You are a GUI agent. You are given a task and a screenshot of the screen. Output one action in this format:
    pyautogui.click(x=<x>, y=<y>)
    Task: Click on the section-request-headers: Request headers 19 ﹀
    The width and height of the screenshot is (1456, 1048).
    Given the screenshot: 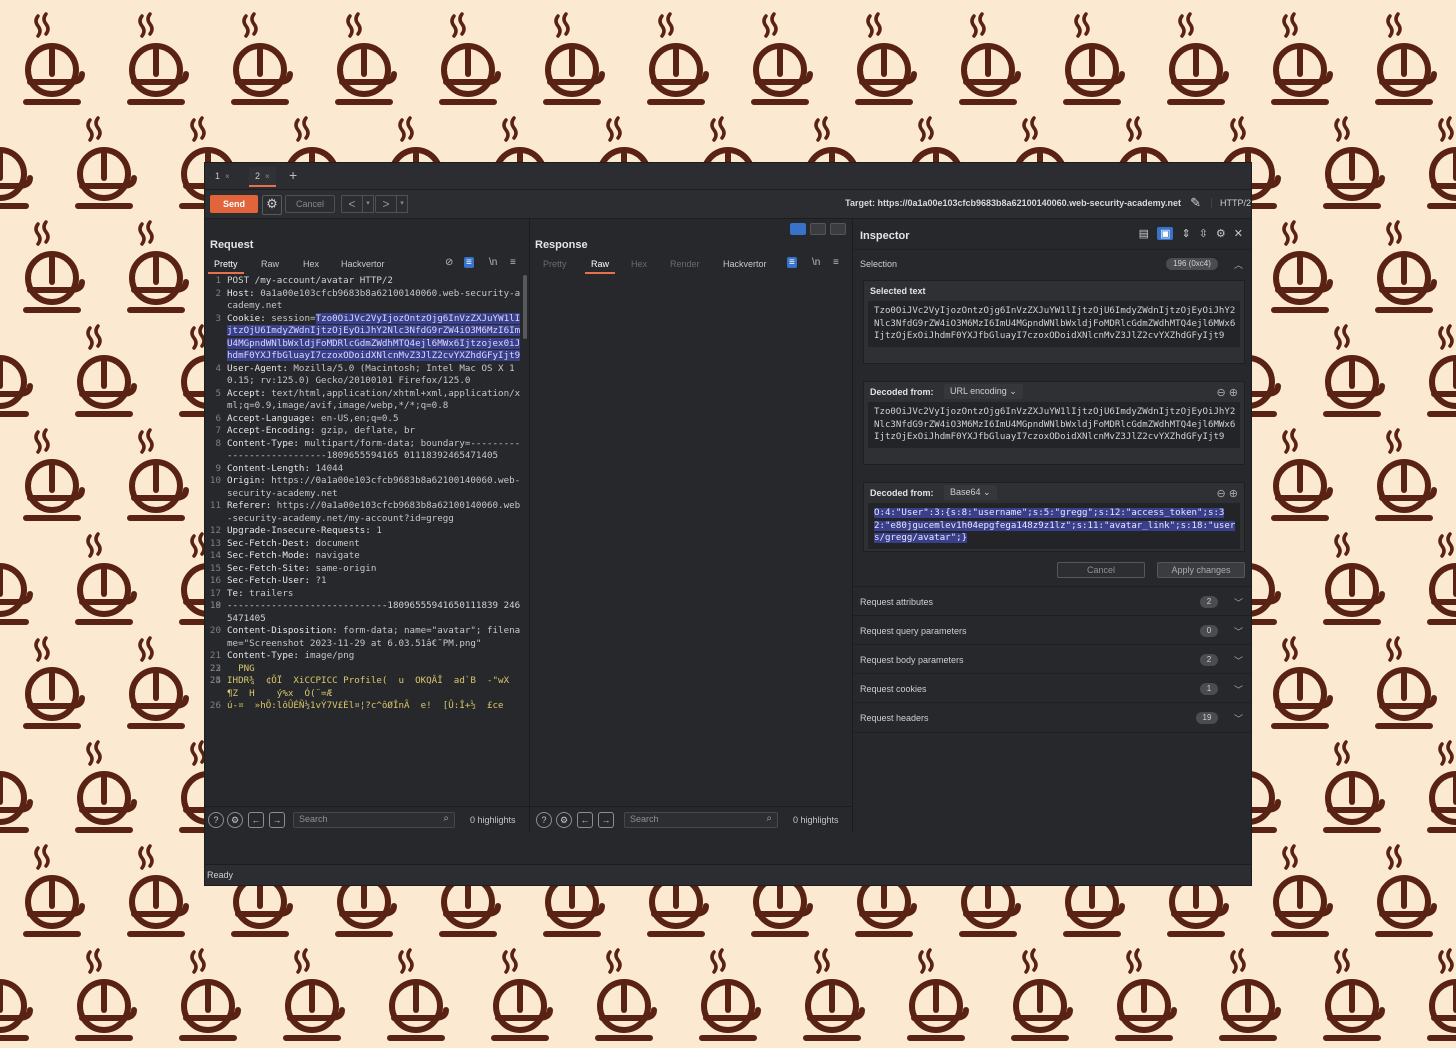 What is the action you would take?
    pyautogui.click(x=1052, y=717)
    